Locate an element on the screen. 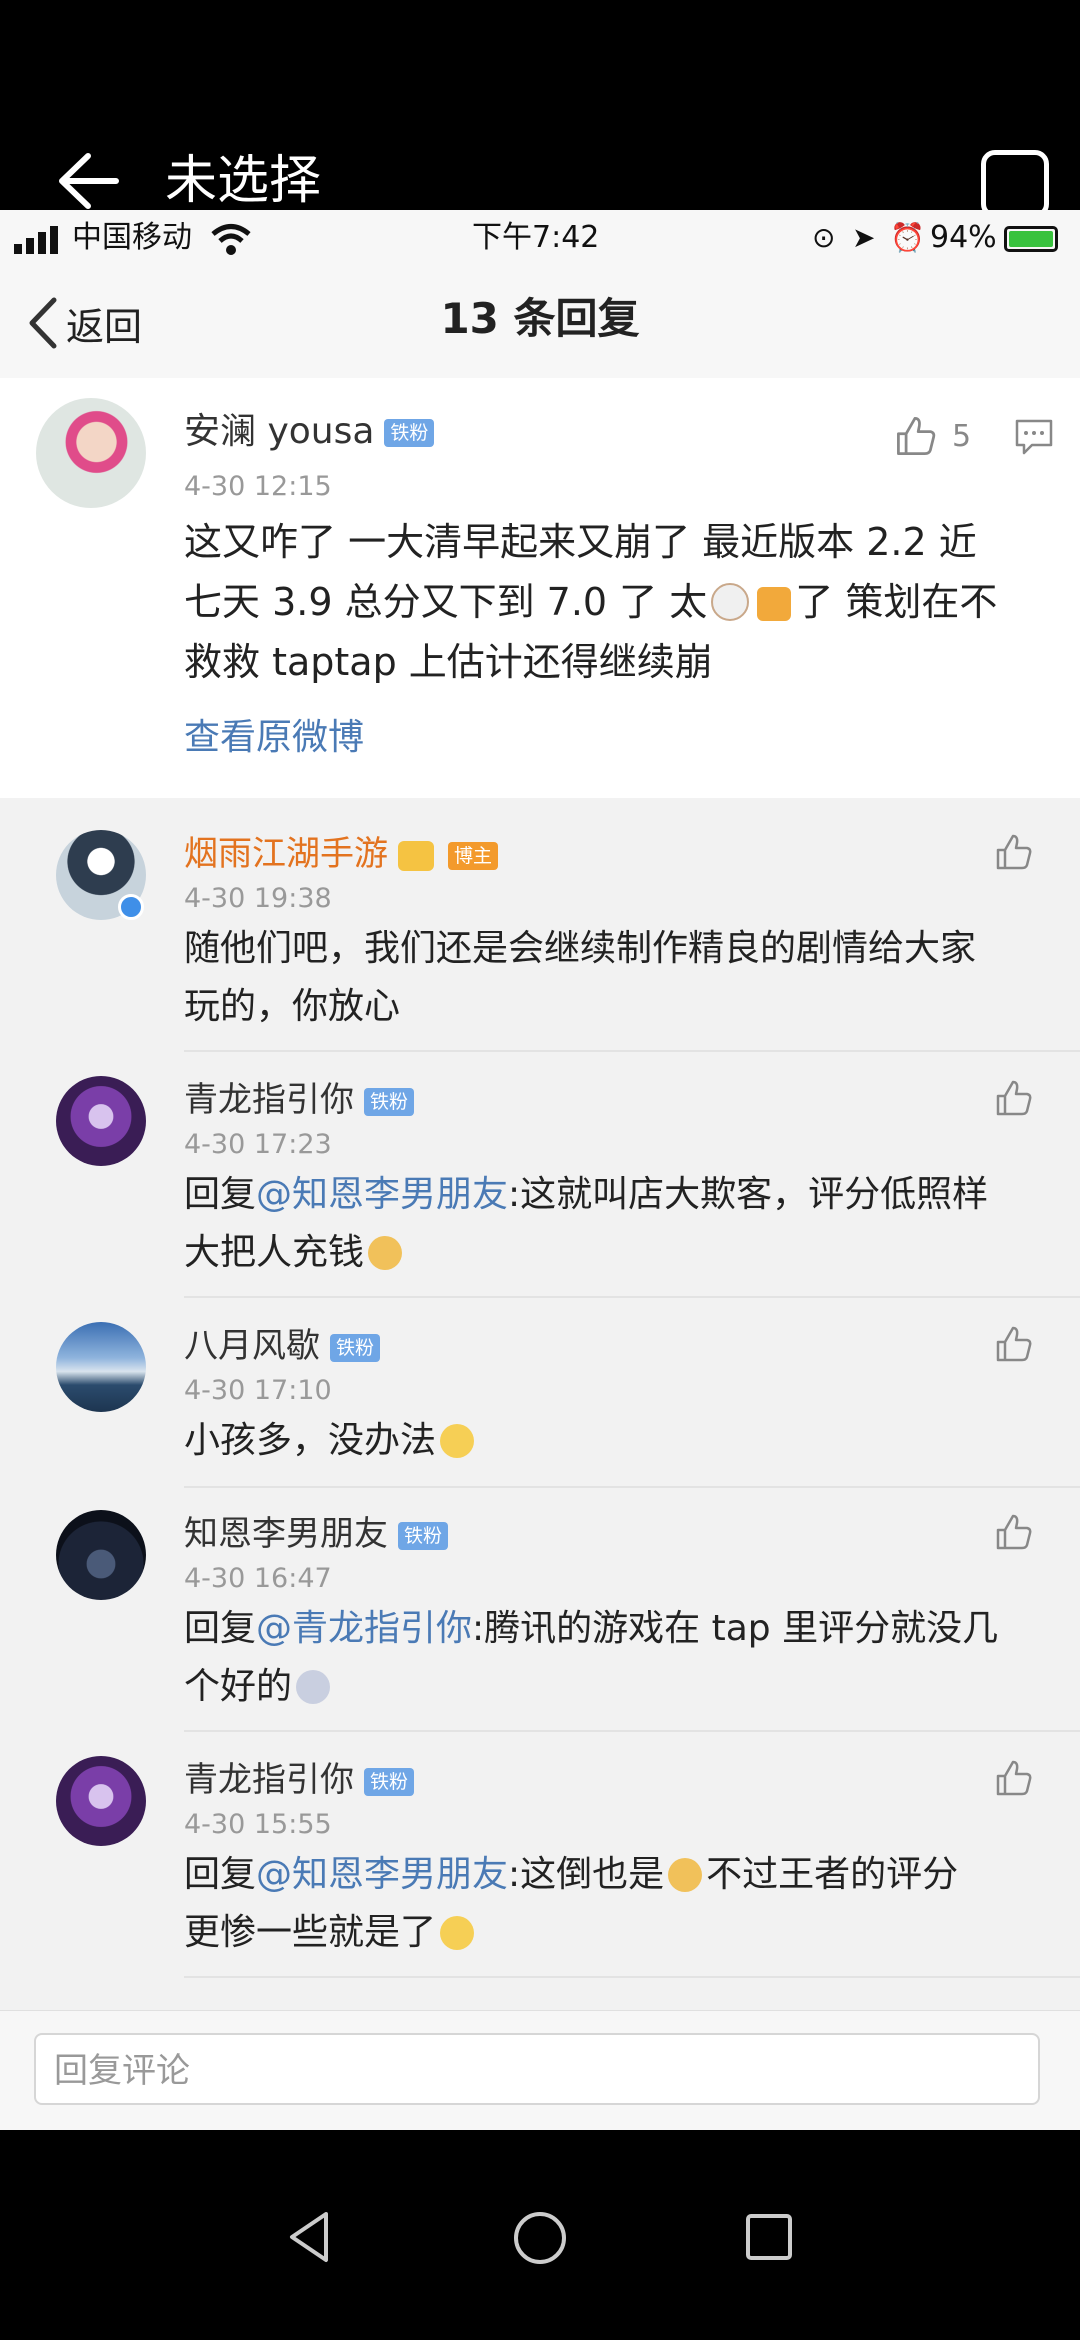  username-text: 安澜 yousa is located at coordinates (279, 431).